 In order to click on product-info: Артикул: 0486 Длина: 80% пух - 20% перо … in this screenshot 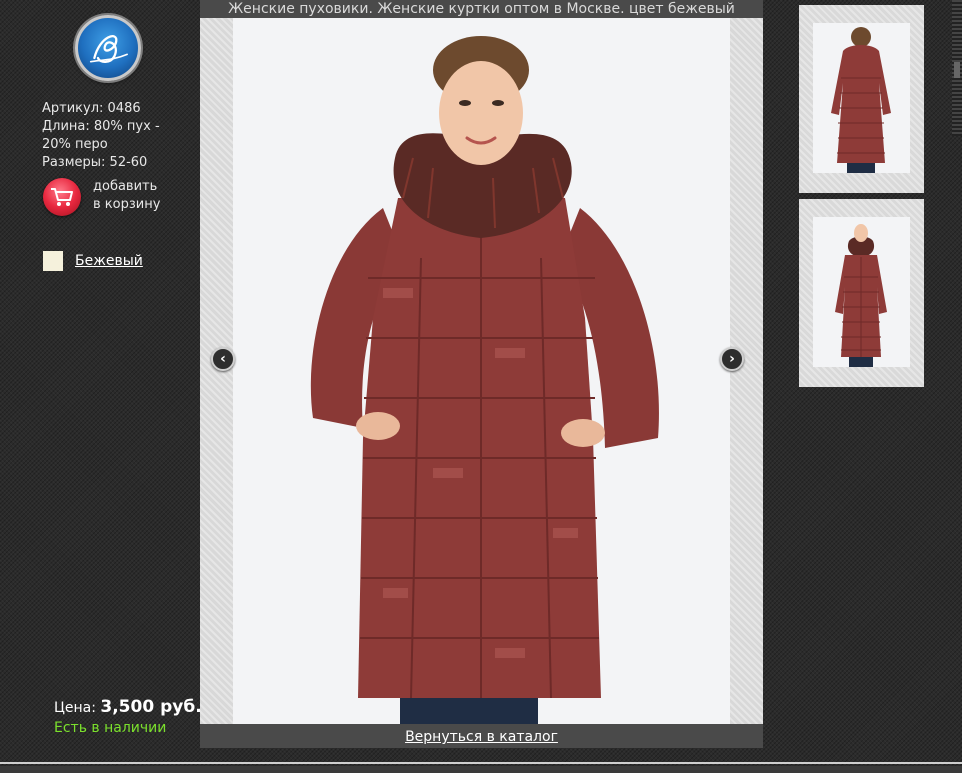, I will do `click(112, 136)`.